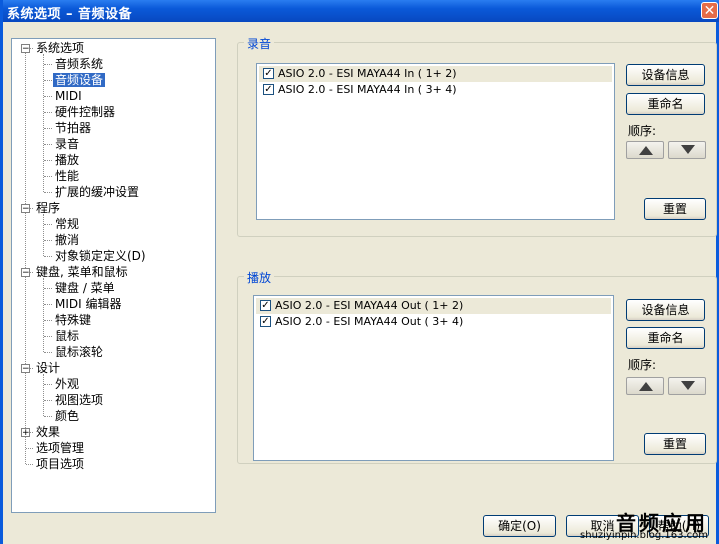 The image size is (719, 544). I want to click on title-bar: 系统选项 – 音频设备 ✕, so click(361, 11).